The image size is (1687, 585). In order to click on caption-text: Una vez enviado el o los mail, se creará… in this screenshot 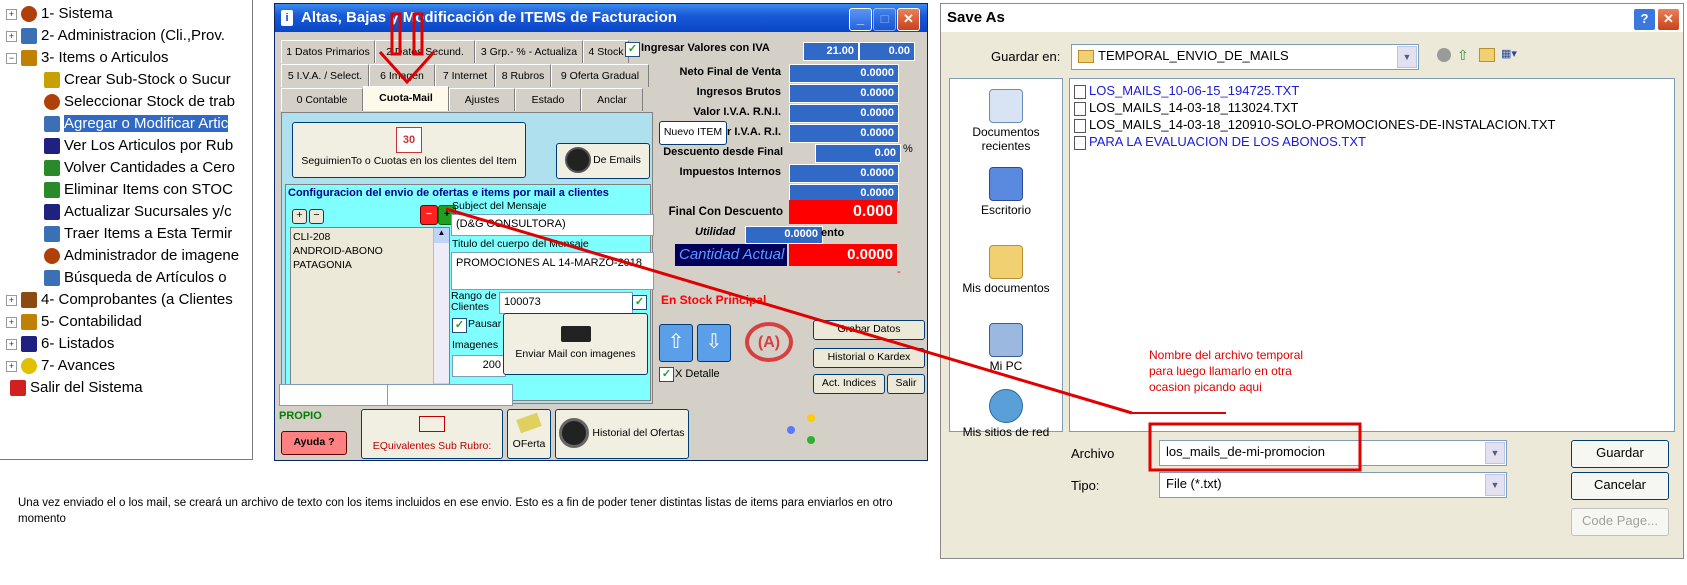, I will do `click(455, 511)`.